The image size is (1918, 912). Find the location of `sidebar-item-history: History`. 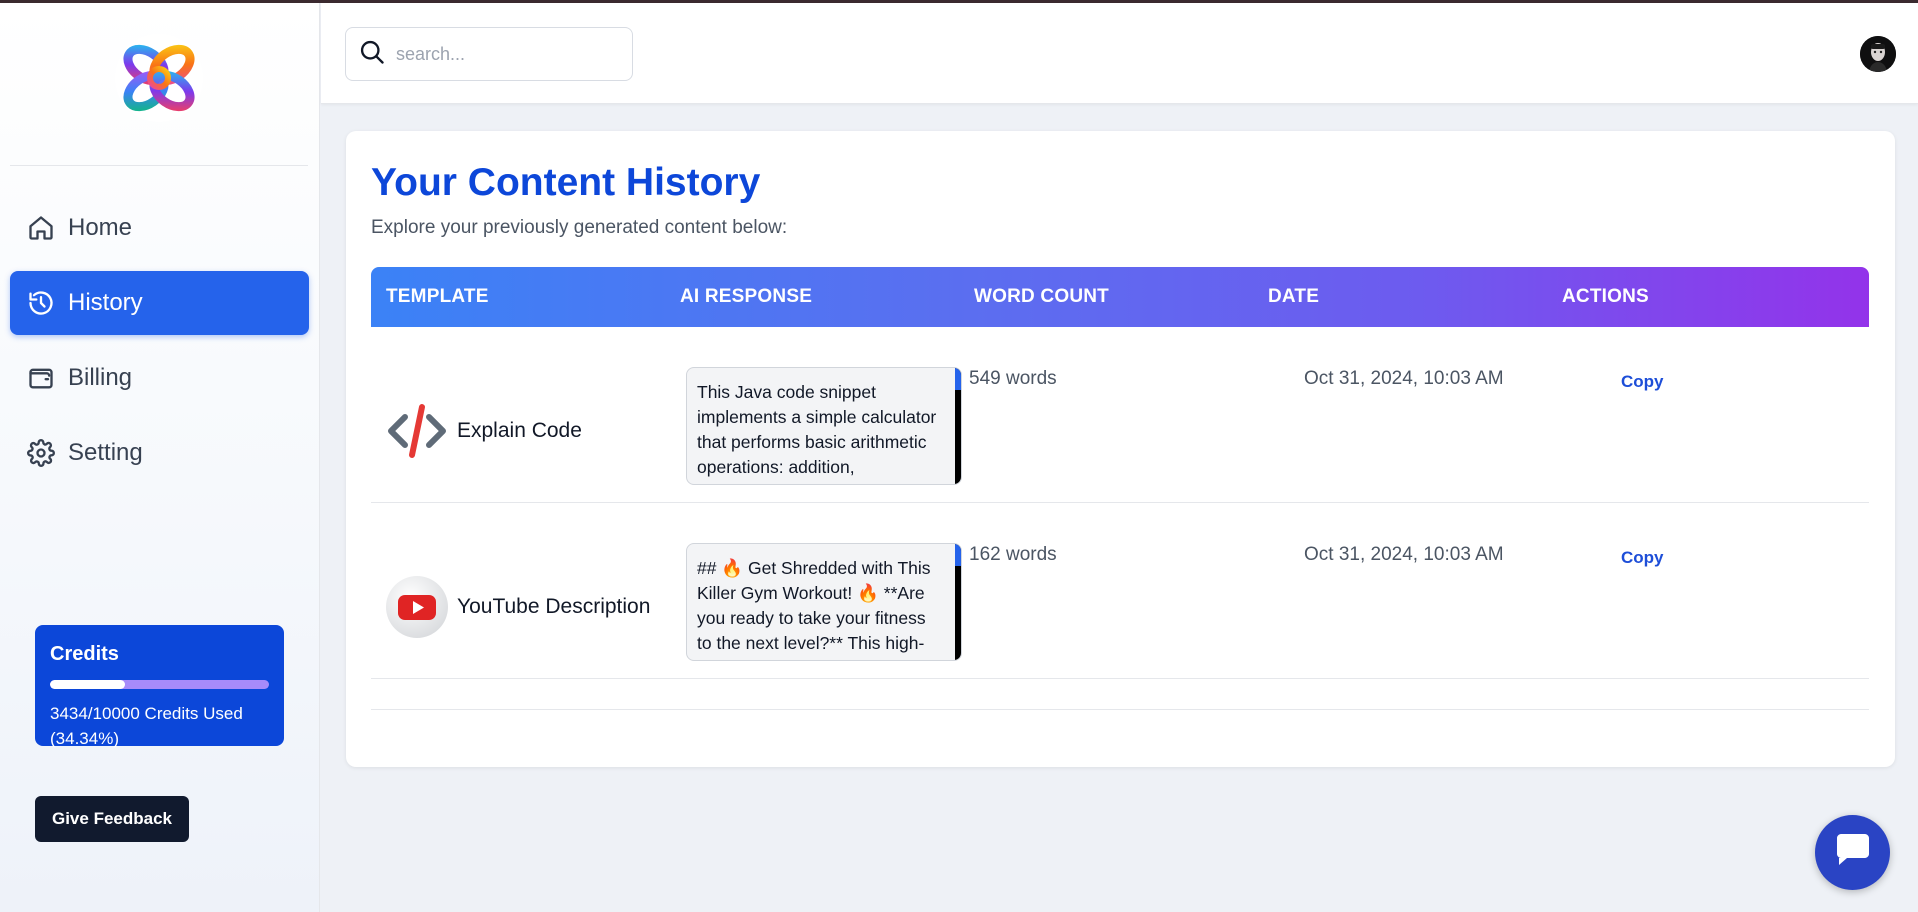

sidebar-item-history: History is located at coordinates (159, 303).